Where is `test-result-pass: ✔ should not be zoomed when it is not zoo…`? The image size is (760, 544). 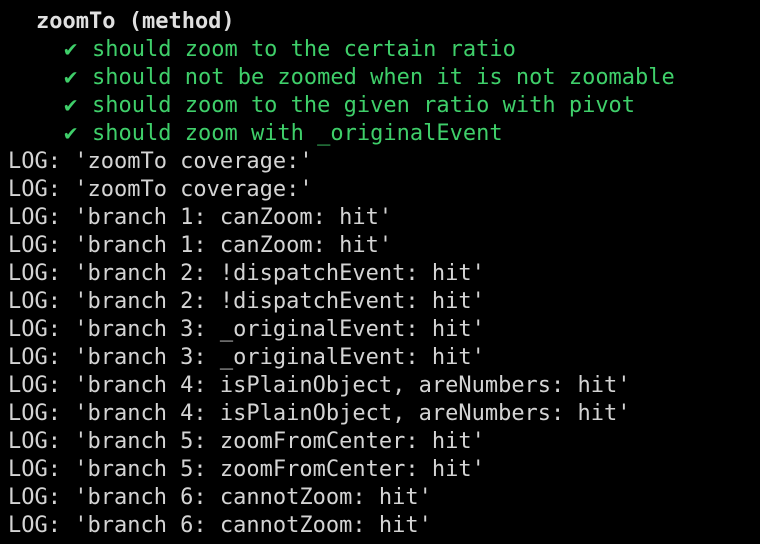
test-result-pass: ✔ should not be zoomed when it is not zoo… is located at coordinates (380, 78).